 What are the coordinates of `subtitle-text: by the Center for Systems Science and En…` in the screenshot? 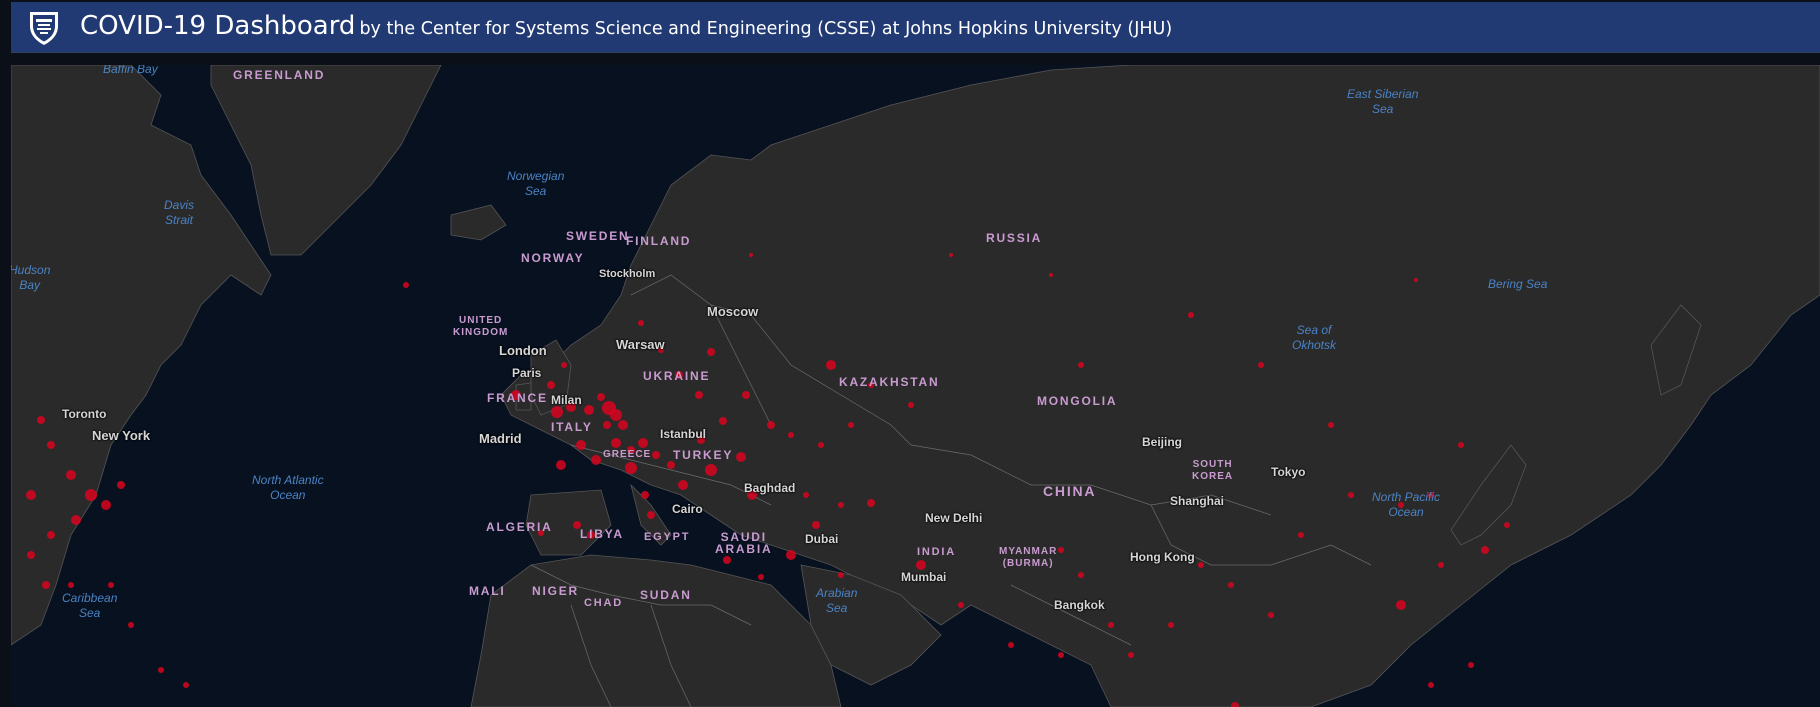 It's located at (766, 29).